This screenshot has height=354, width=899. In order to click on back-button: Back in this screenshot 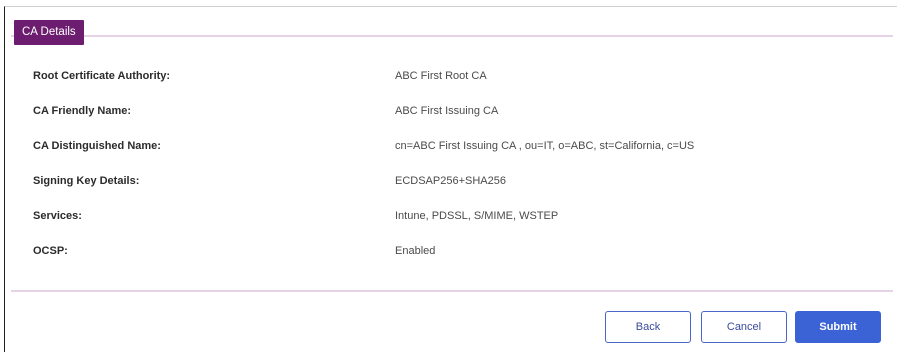, I will do `click(648, 327)`.